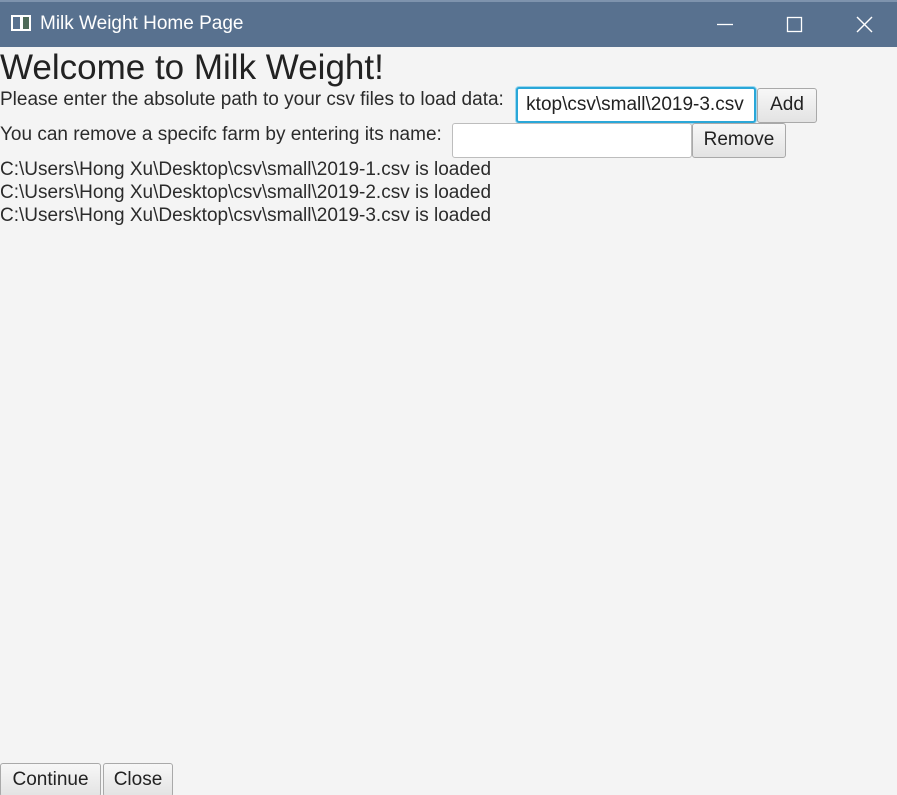  Describe the element at coordinates (138, 779) in the screenshot. I see `close-button: Close` at that location.